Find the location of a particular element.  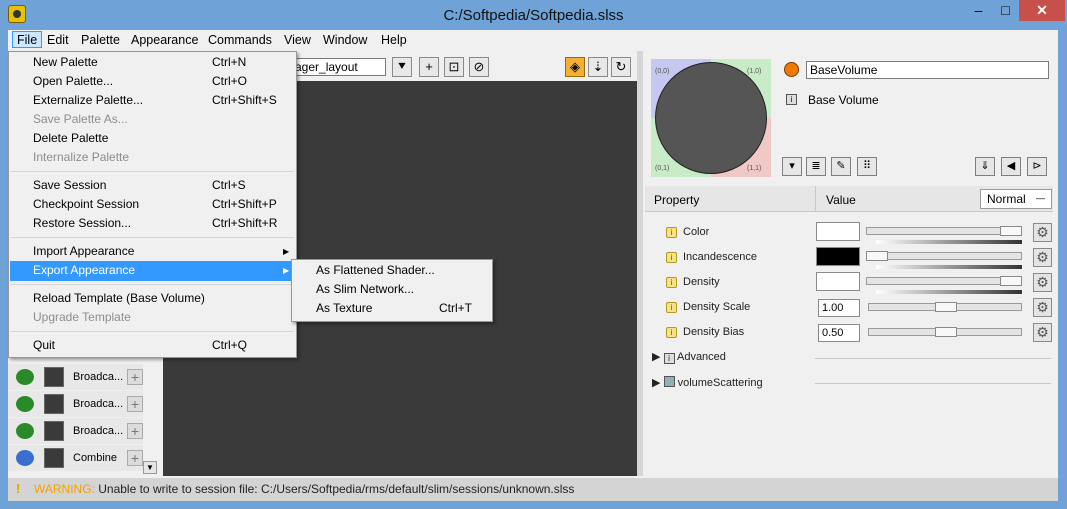

preview-options-icon: ▾ is located at coordinates (792, 166).